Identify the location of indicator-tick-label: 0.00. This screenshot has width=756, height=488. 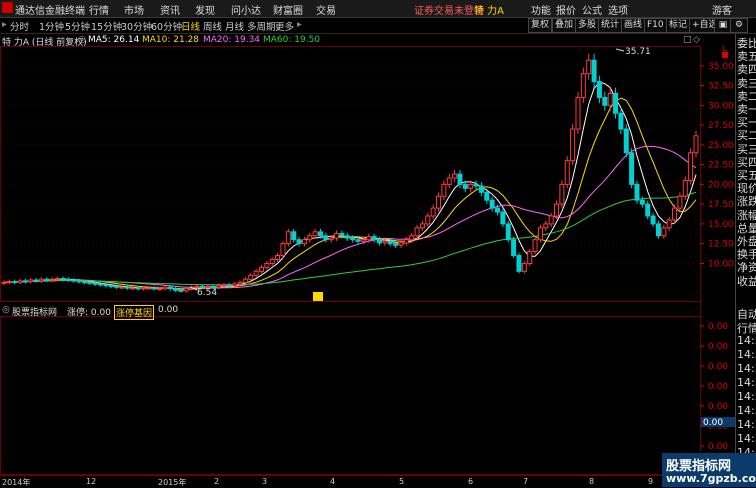
(718, 327).